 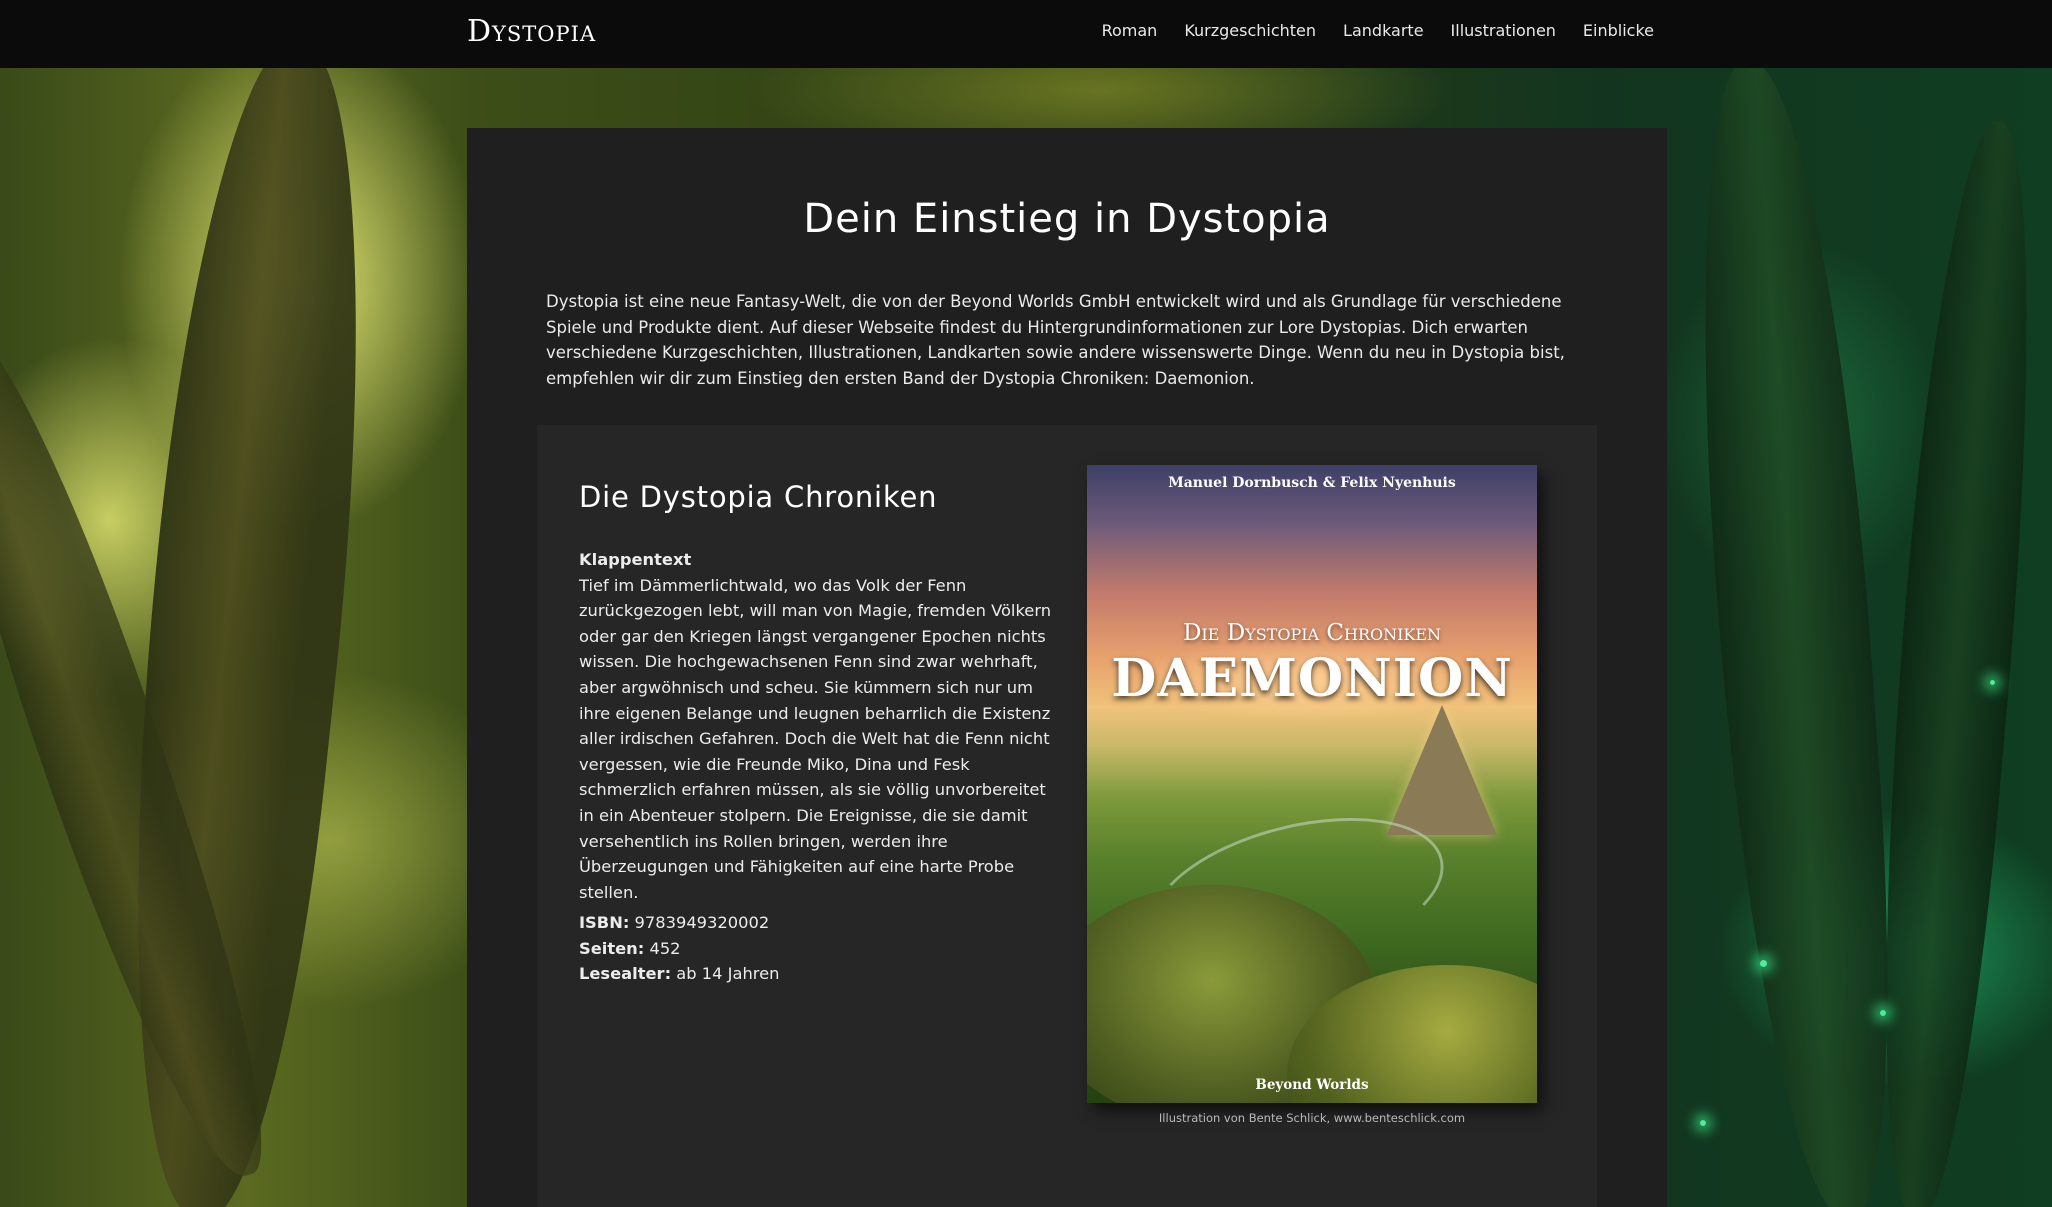 I want to click on cover-publisher: Beyond Worlds, so click(x=1312, y=1085).